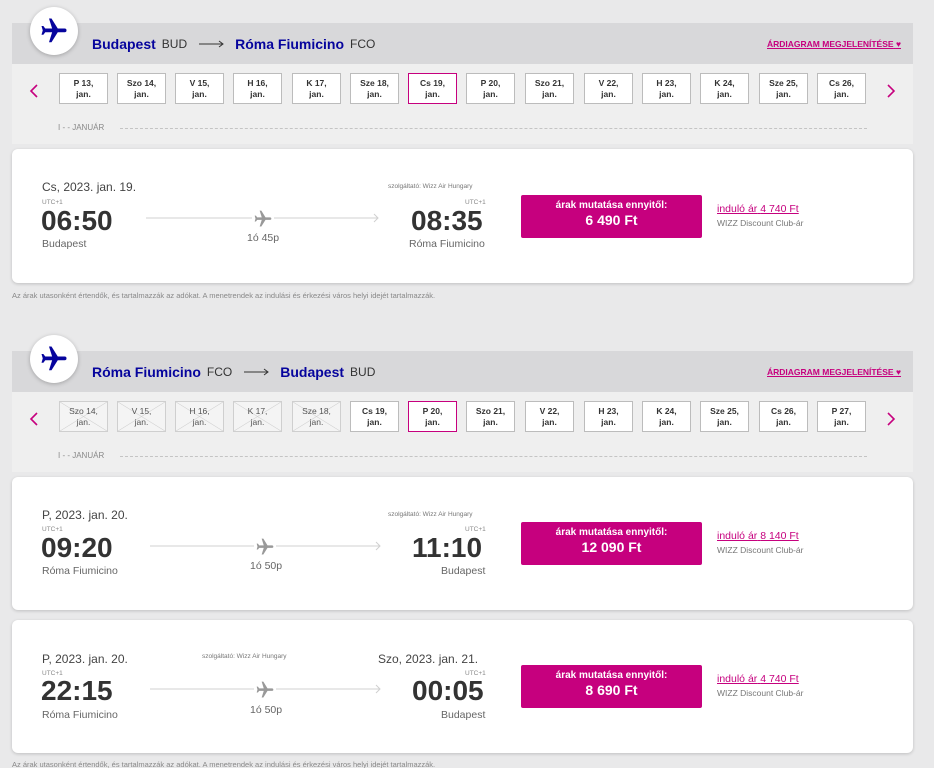 The height and width of the screenshot is (768, 934). What do you see at coordinates (611, 686) in the screenshot?
I see `show-prices-button: árak mutatása ennyitől: 8 690 Ft` at bounding box center [611, 686].